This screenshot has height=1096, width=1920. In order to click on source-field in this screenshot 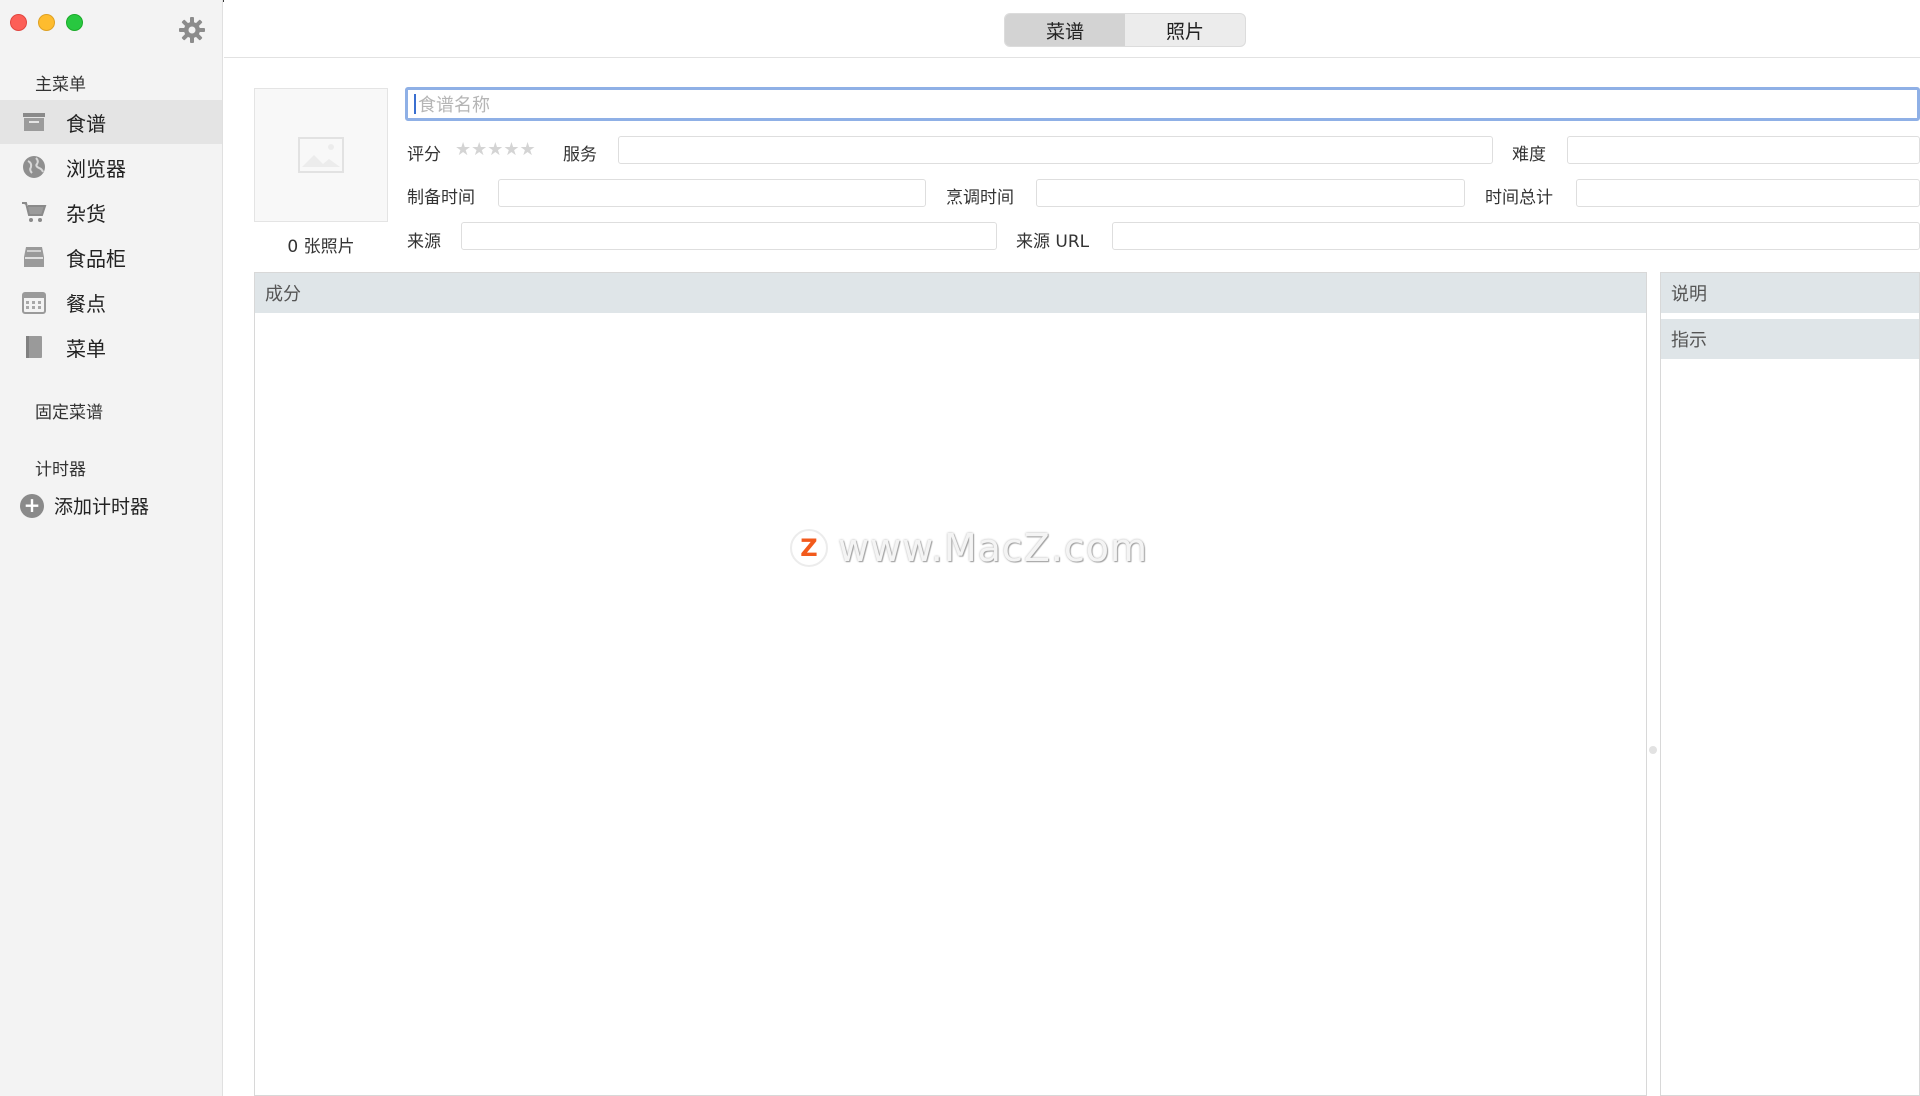, I will do `click(729, 236)`.